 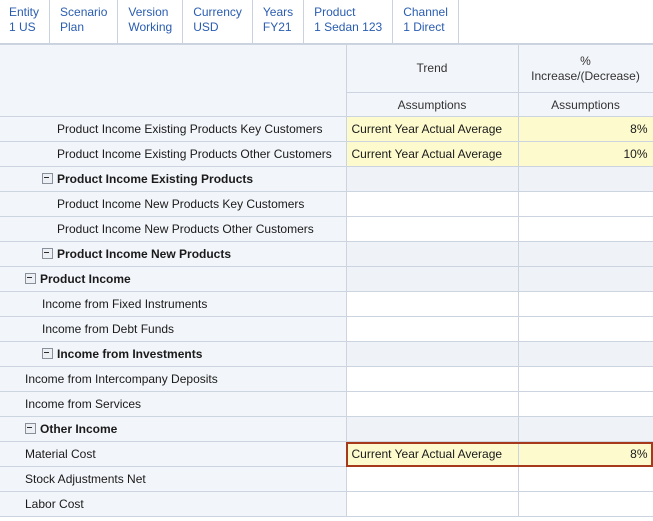 I want to click on grid-corner-cell, so click(x=173, y=80).